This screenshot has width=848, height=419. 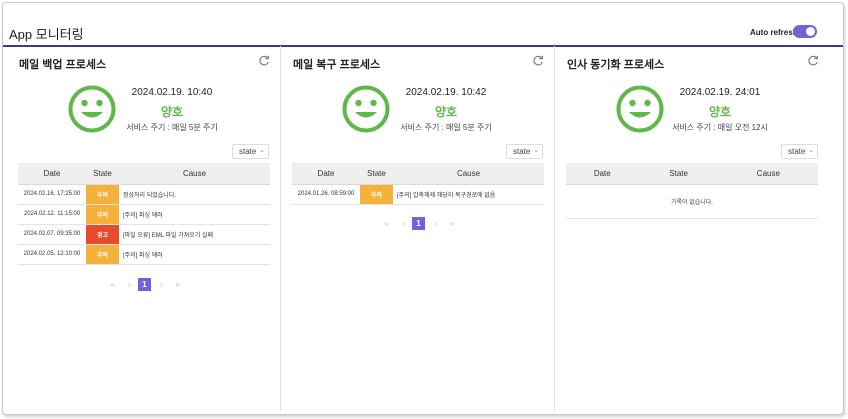 I want to click on panel-title: 인사 동기화 프로세스, so click(x=616, y=65).